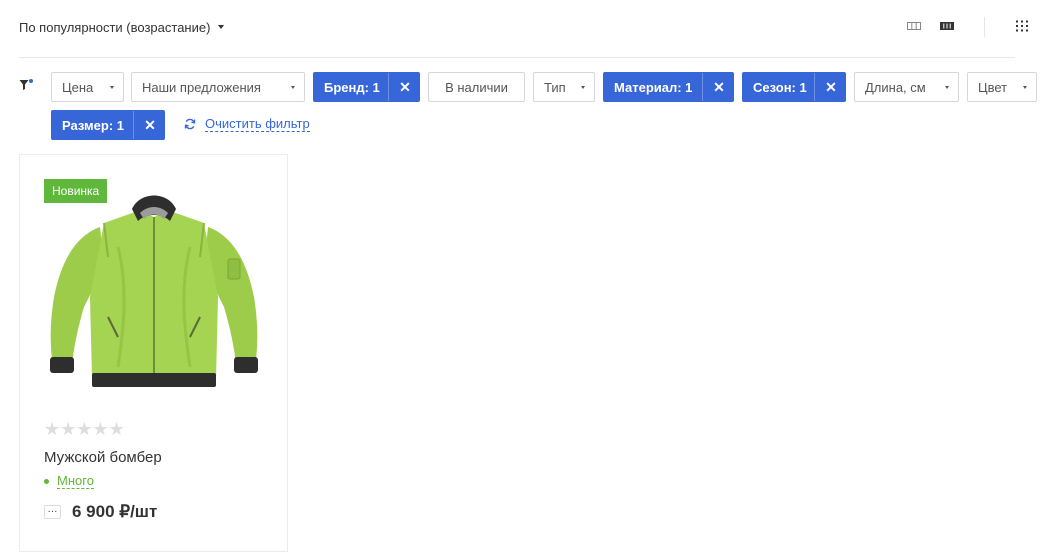 This screenshot has height=554, width=1042. I want to click on filter-price: Цена, so click(87, 87).